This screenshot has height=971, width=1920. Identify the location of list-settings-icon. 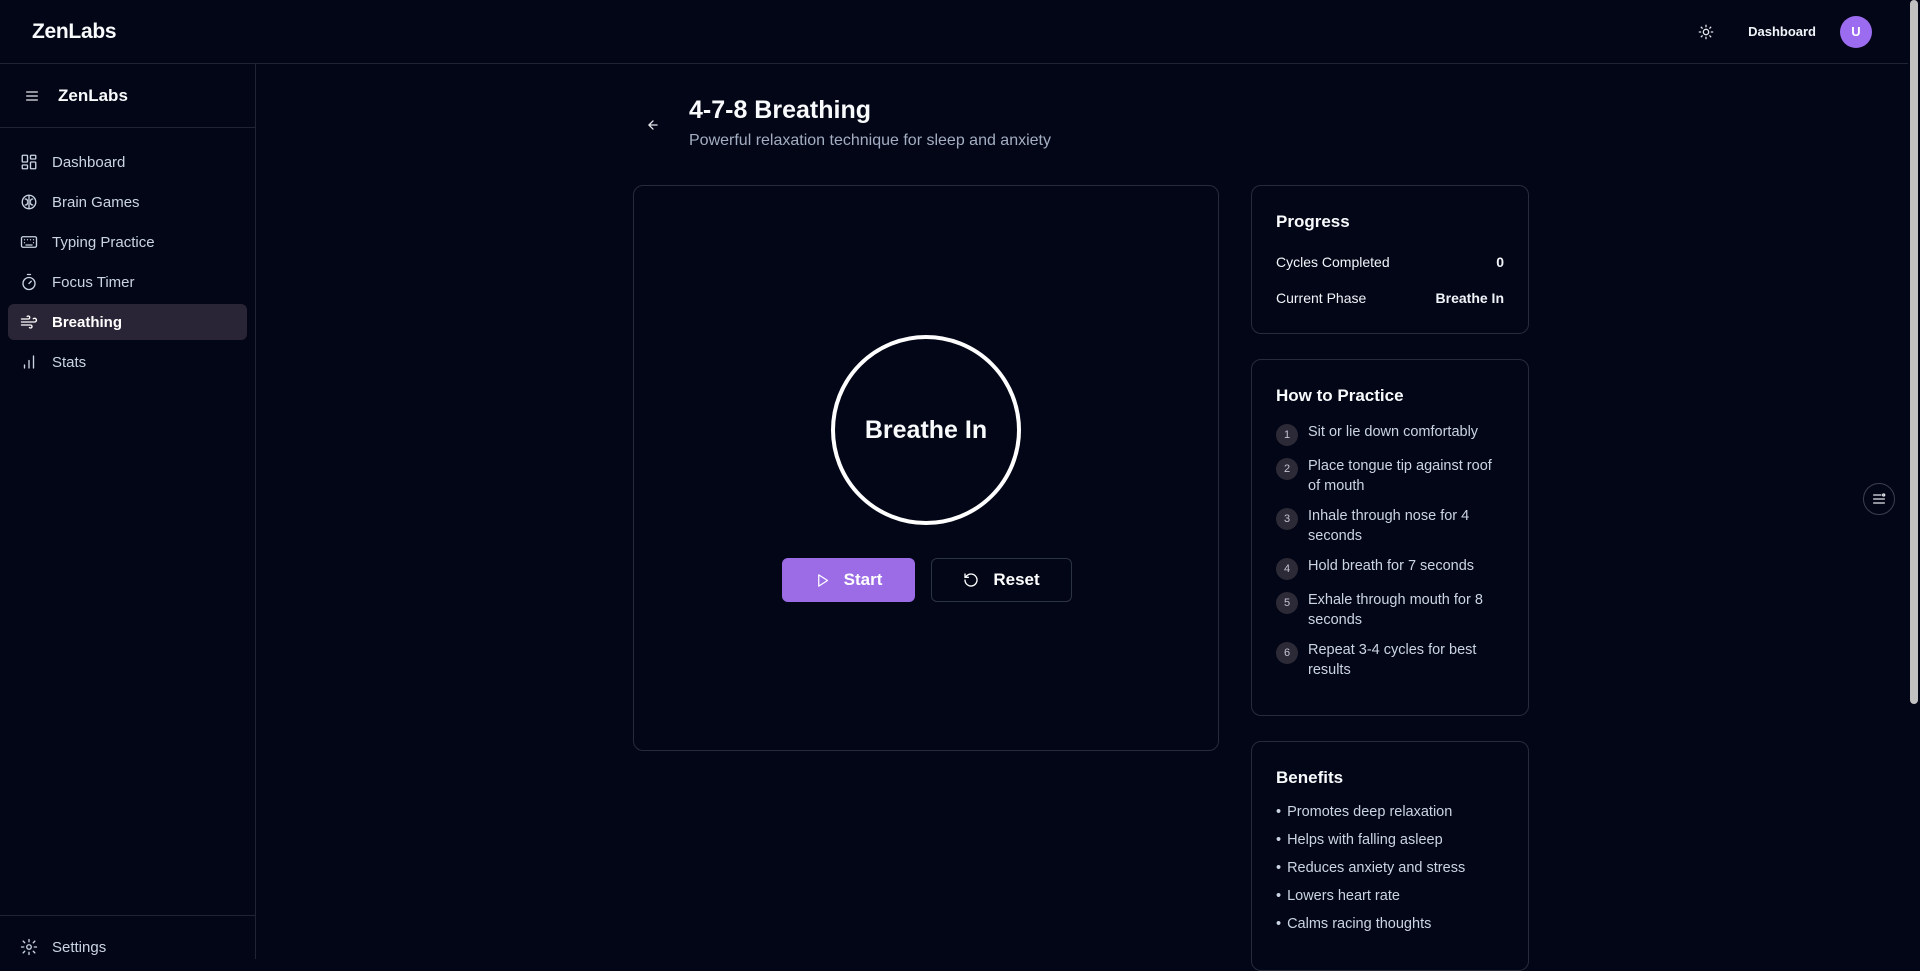
(1879, 498).